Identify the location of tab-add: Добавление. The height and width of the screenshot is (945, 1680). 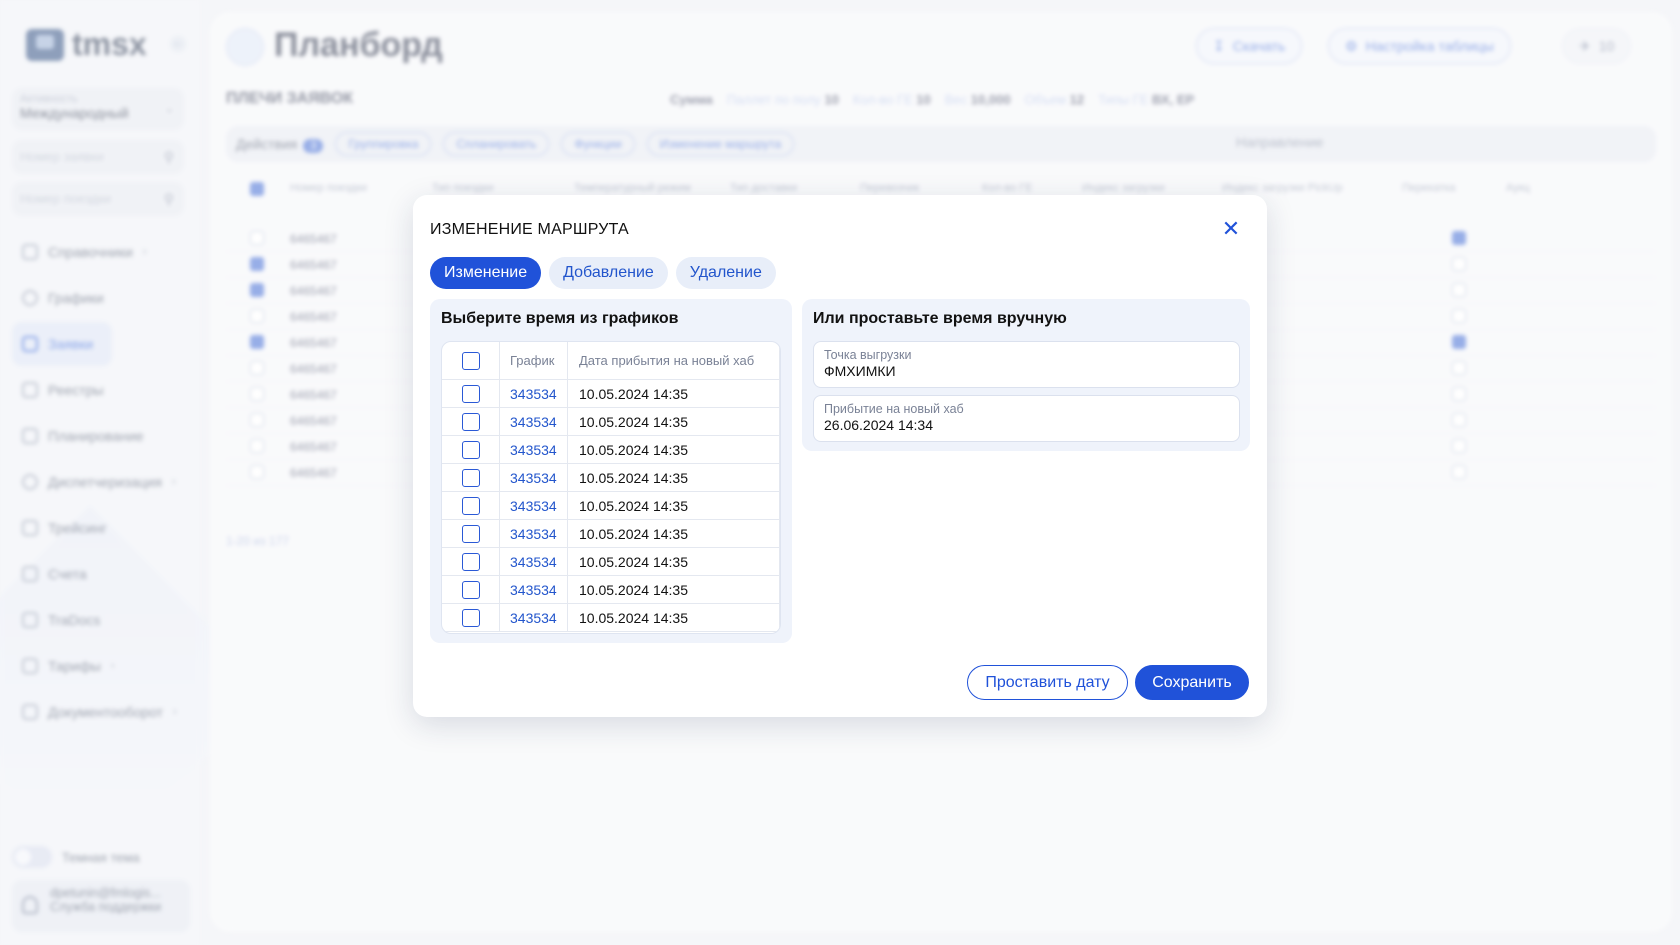
(608, 273).